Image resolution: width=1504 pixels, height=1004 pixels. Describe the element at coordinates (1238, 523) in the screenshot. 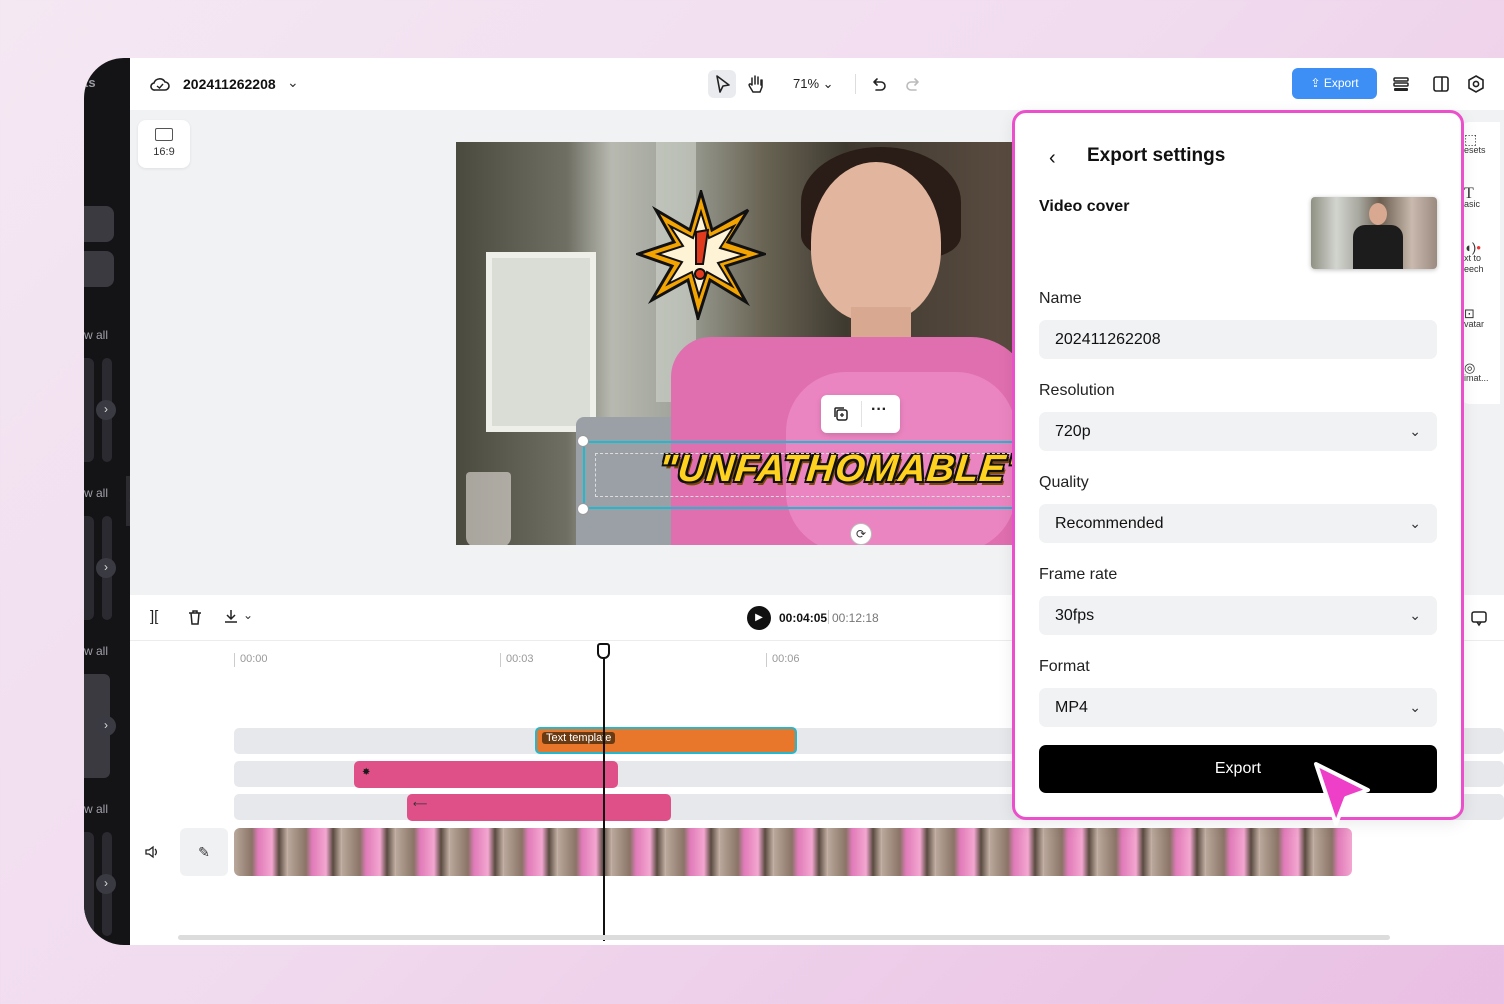

I see `quality-select: Recommended ⌄` at that location.